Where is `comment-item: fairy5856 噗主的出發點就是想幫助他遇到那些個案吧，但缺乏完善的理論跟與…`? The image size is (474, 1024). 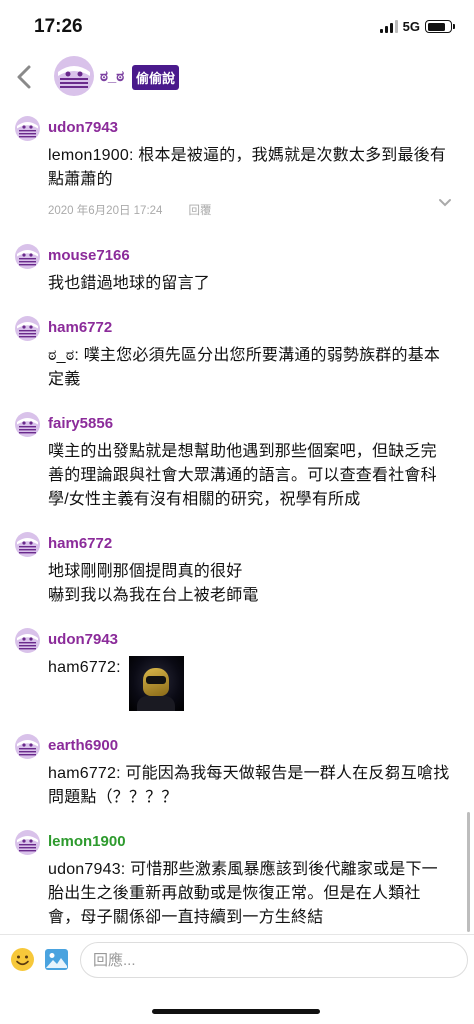 comment-item: fairy5856 噗主的出發點就是想幫助他遇到那些個案吧，但缺乏完善的理論跟與… is located at coordinates (237, 466).